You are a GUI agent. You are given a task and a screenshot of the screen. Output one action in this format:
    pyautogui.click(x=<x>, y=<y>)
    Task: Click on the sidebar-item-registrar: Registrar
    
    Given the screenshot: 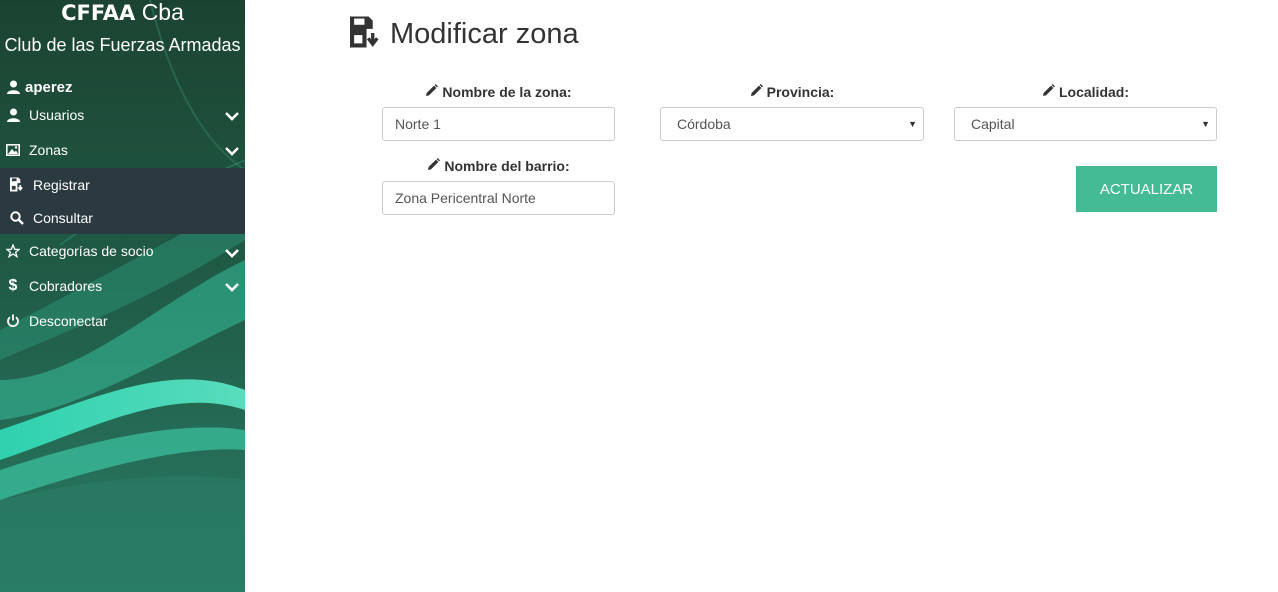 What is the action you would take?
    pyautogui.click(x=122, y=184)
    